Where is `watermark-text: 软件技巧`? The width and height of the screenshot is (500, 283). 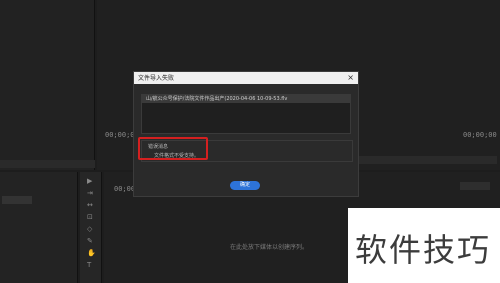 watermark-text: 软件技巧 is located at coordinates (423, 250).